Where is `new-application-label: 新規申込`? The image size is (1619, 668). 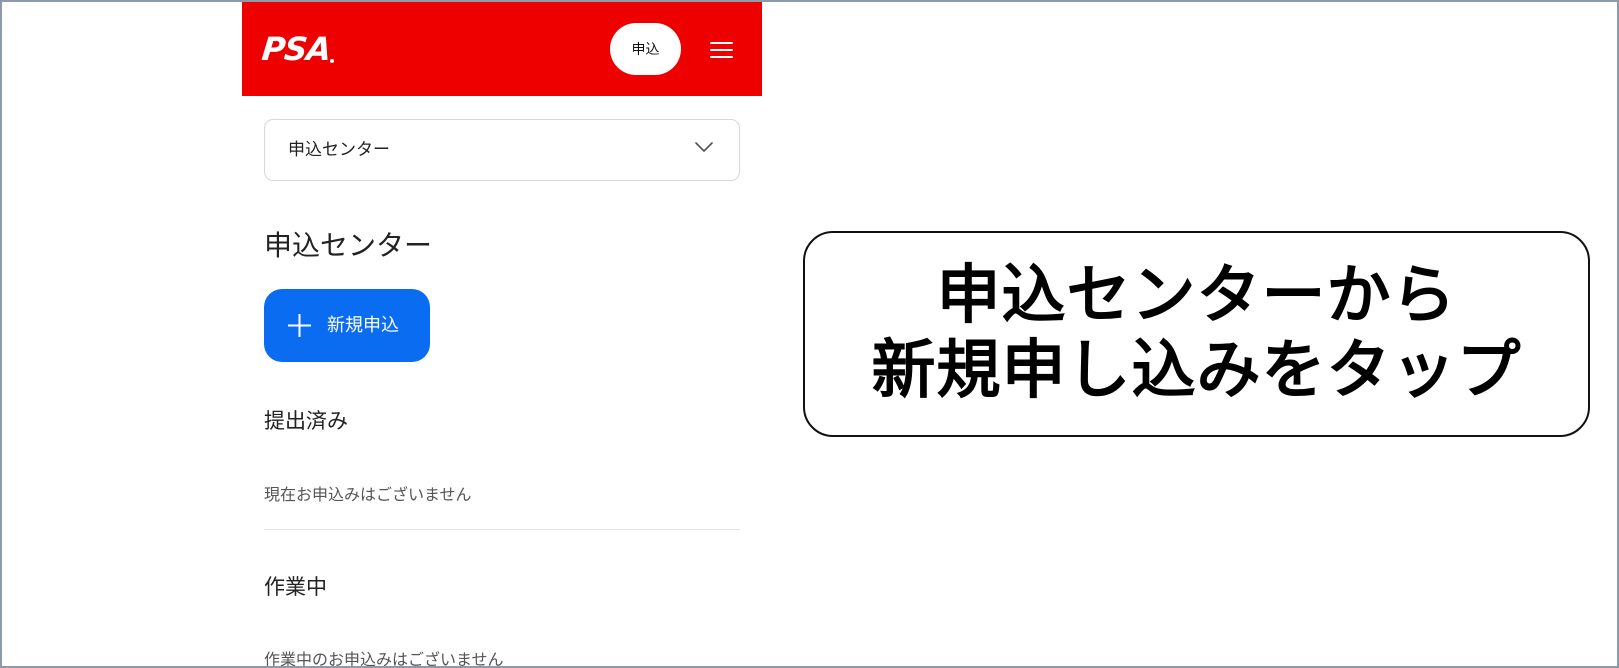
new-application-label: 新規申込 is located at coordinates (363, 325).